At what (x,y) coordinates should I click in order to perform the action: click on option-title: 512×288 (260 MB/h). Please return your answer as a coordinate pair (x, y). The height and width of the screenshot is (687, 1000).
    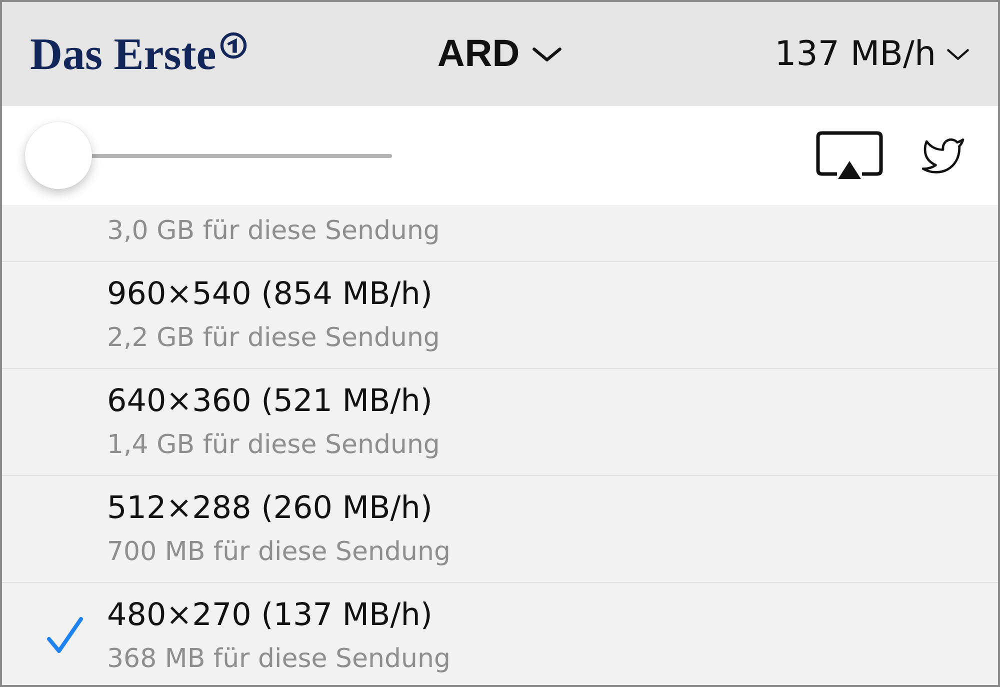
    Looking at the image, I should click on (269, 508).